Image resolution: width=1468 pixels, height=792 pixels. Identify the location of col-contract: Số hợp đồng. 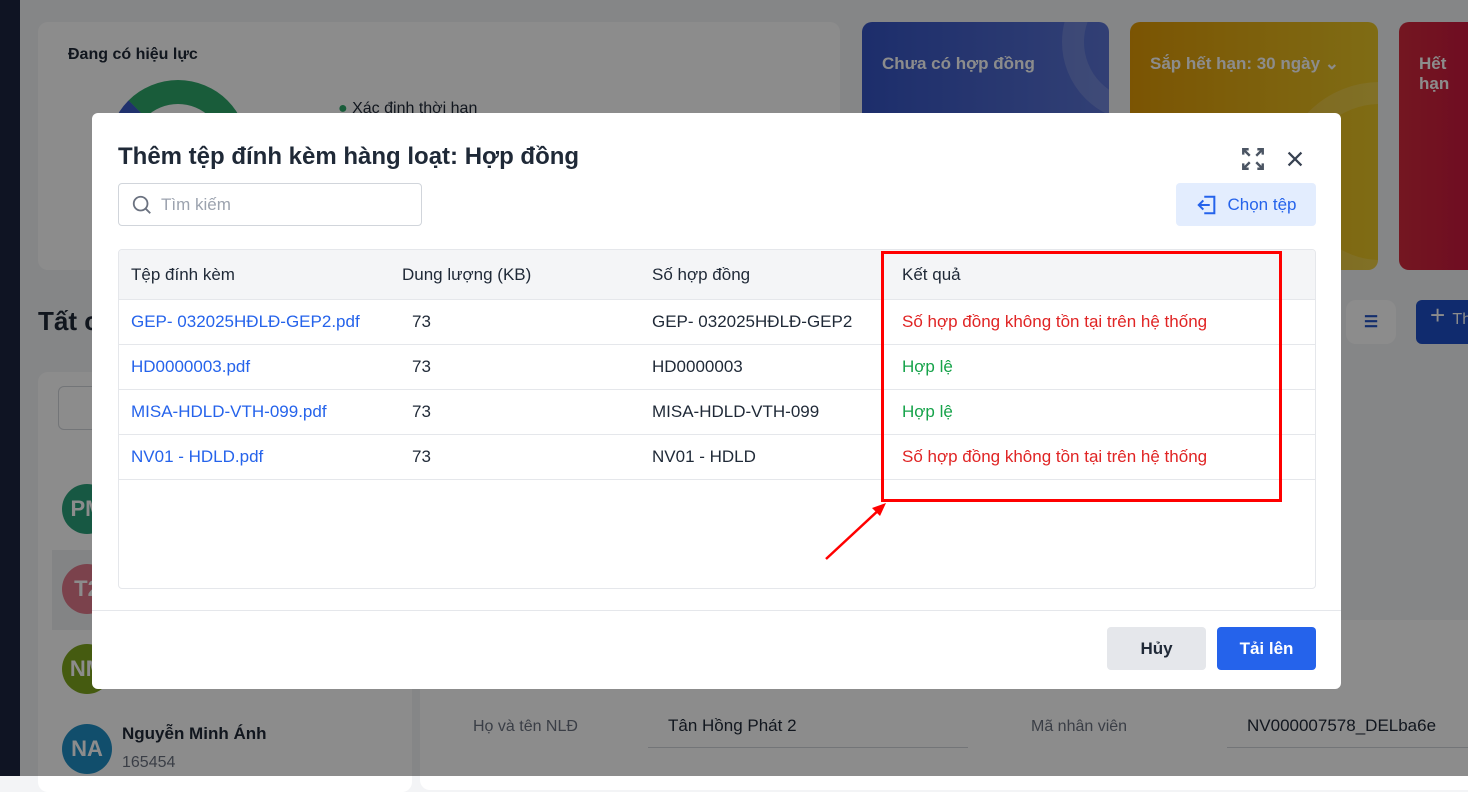
(701, 274).